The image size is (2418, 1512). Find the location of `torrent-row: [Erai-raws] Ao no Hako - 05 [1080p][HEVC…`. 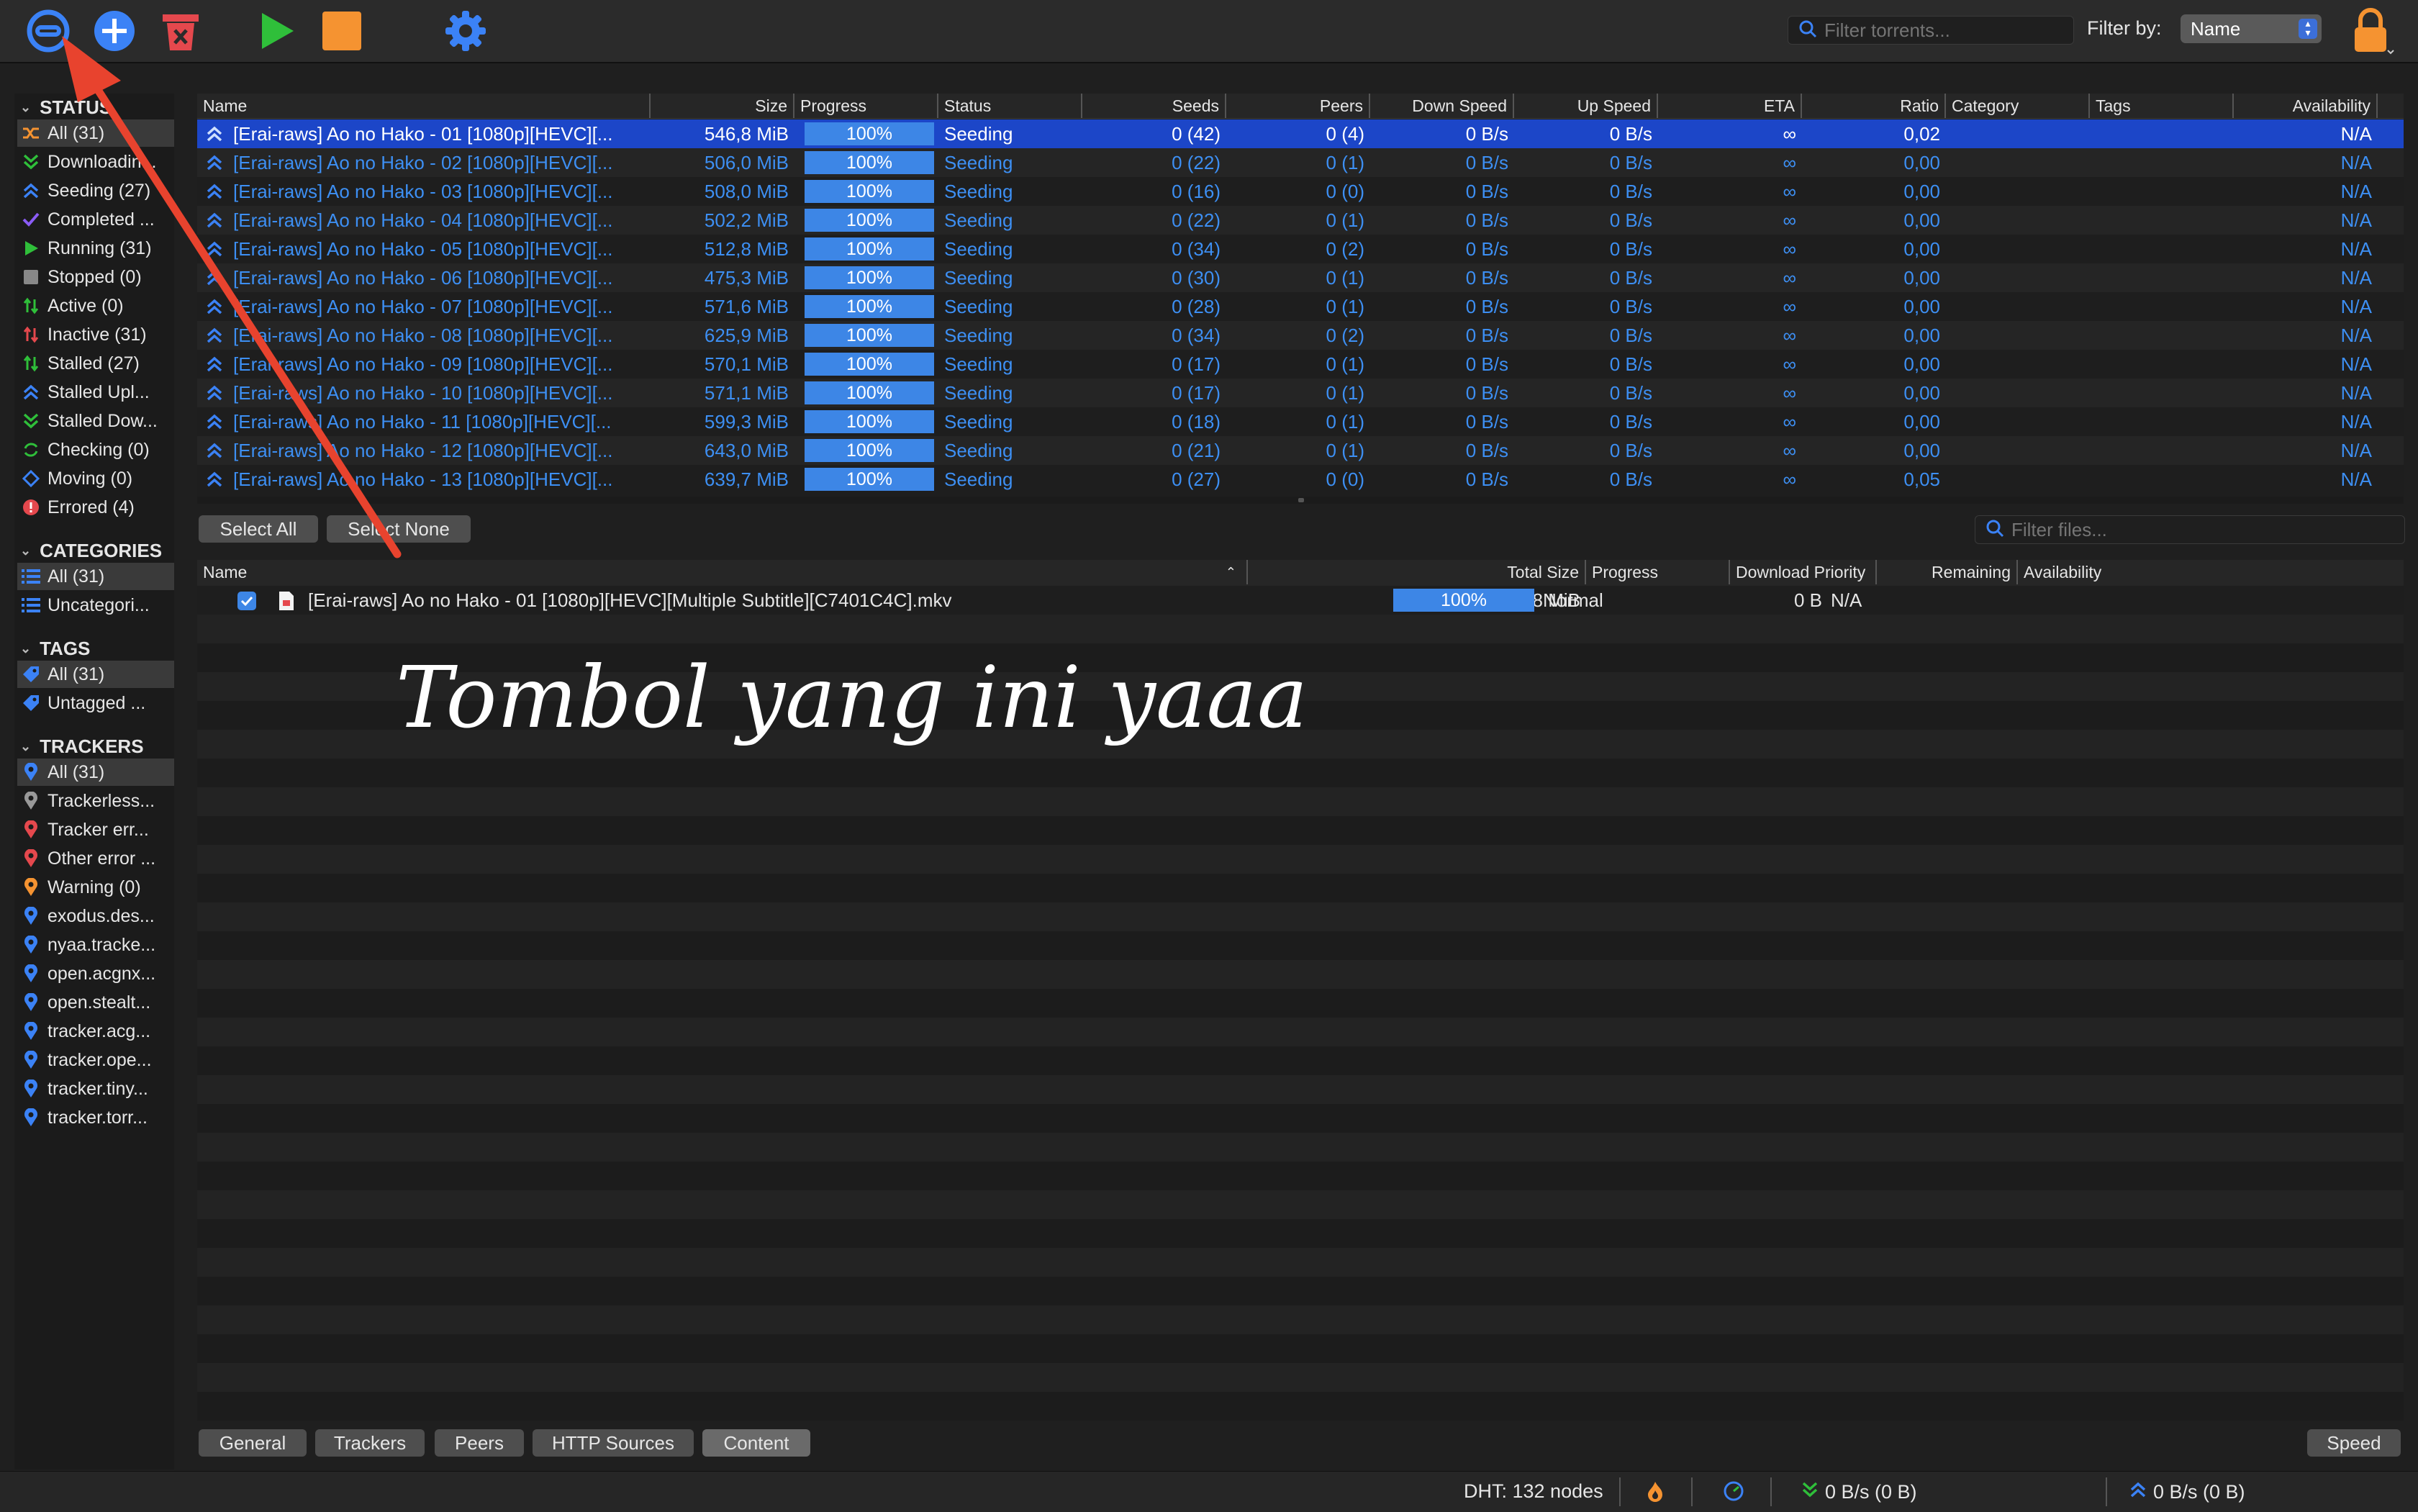

torrent-row: [Erai-raws] Ao no Hako - 05 [1080p][HEVC… is located at coordinates (1300, 249).